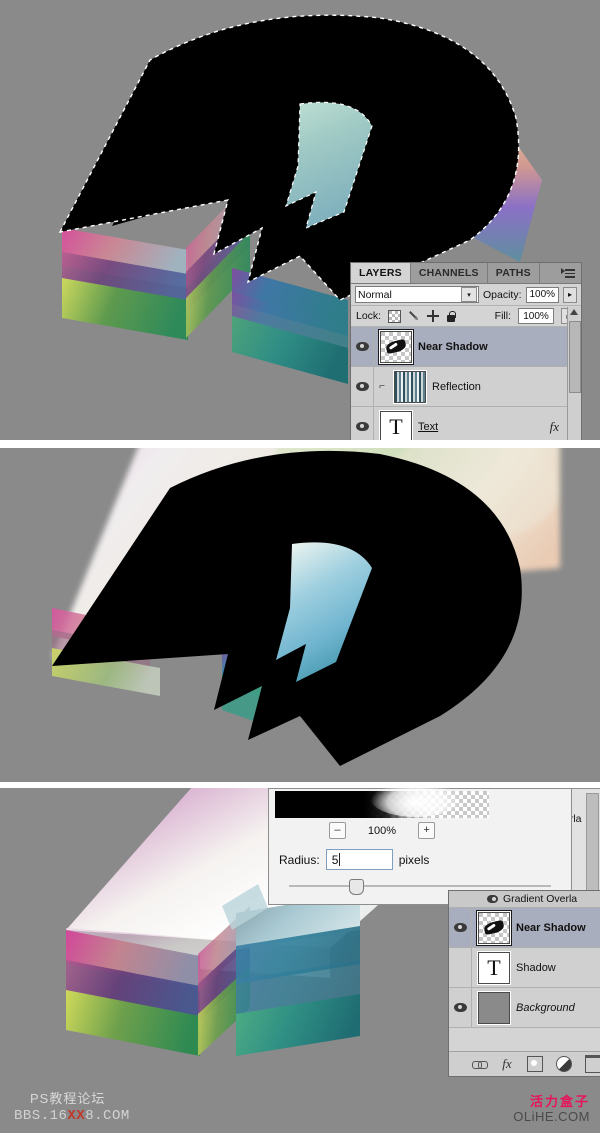 This screenshot has width=600, height=1133. What do you see at coordinates (382, 803) in the screenshot?
I see `blur-preview-thumbnail` at bounding box center [382, 803].